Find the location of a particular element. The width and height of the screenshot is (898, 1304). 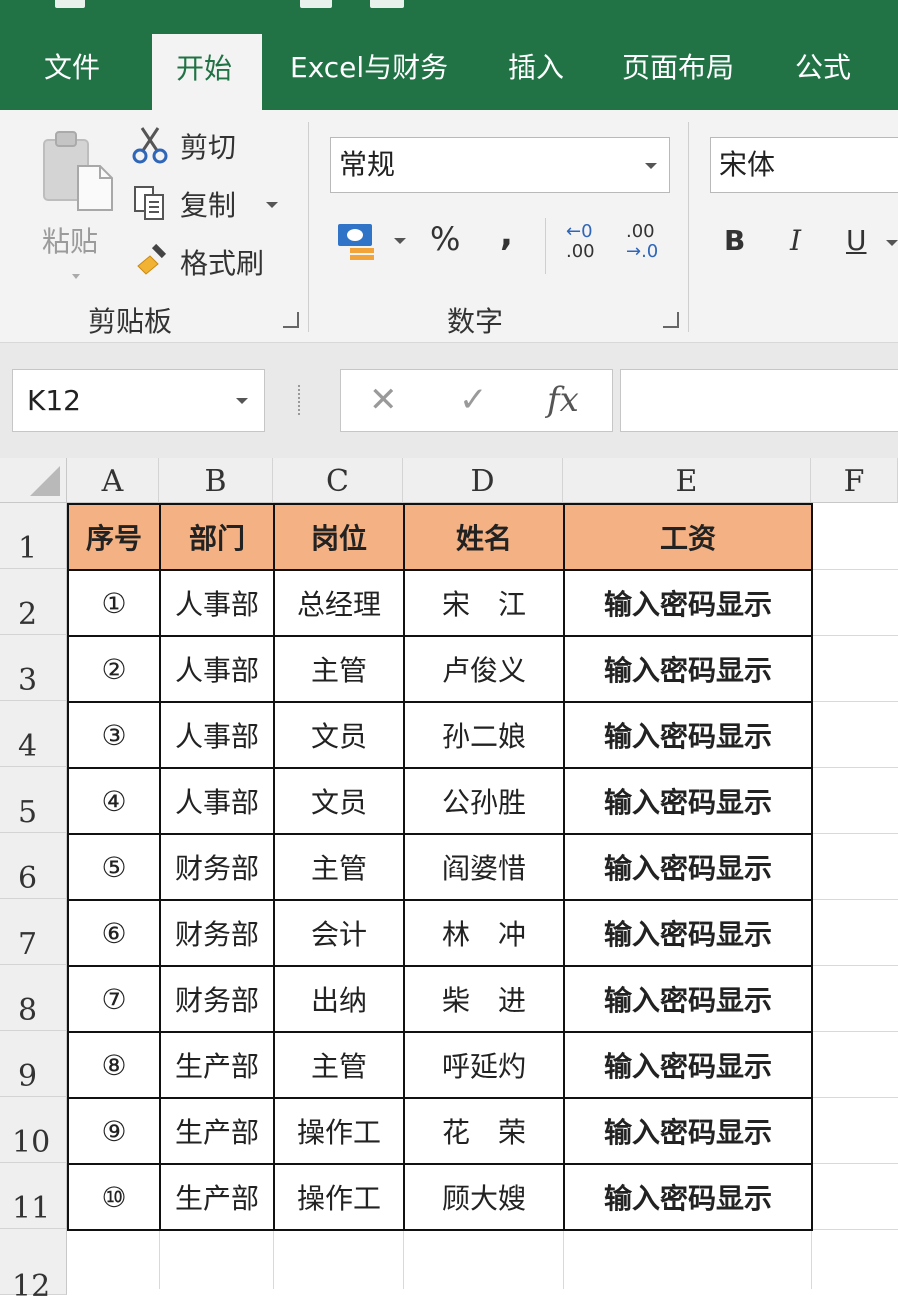

clipboard-dialog-launcher-icon is located at coordinates (291, 320).